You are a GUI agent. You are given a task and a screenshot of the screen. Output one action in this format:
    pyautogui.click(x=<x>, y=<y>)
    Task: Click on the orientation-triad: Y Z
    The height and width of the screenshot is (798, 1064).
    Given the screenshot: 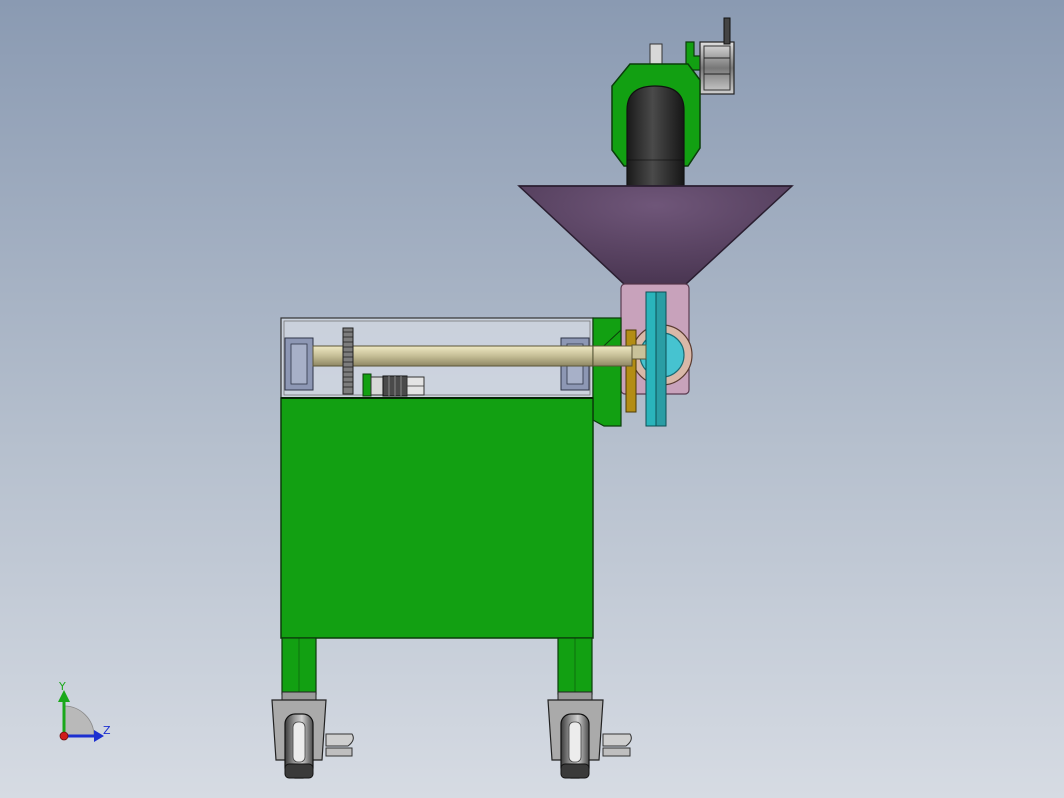 What is the action you would take?
    pyautogui.click(x=84, y=711)
    